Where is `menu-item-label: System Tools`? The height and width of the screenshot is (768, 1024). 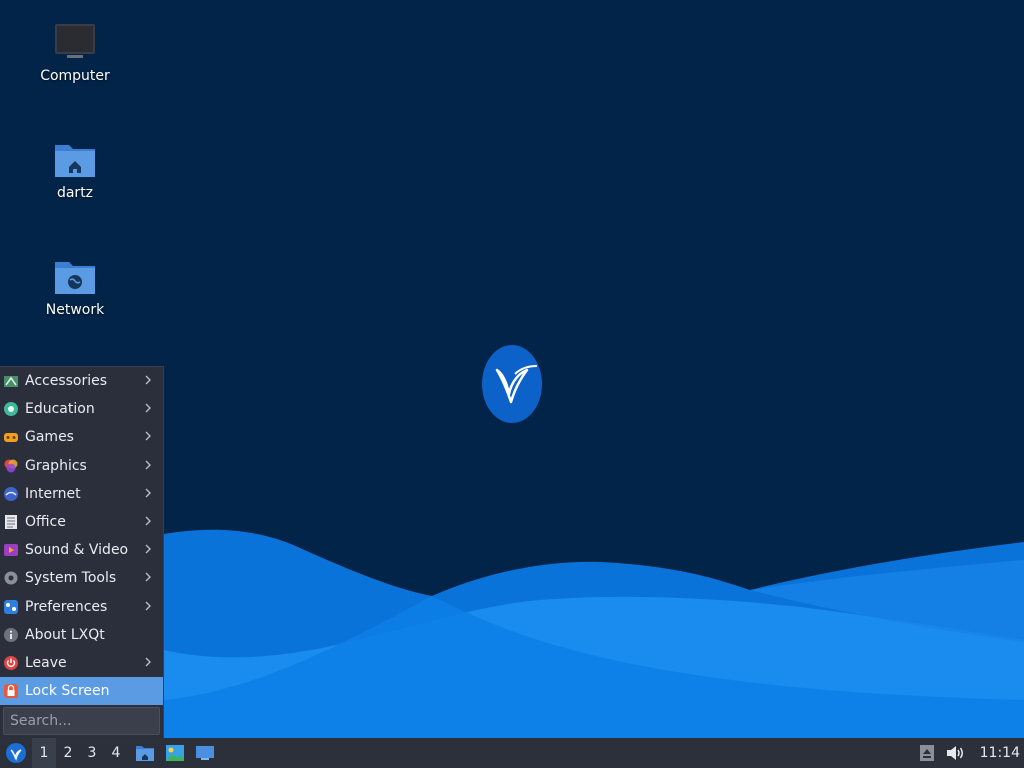 menu-item-label: System Tools is located at coordinates (71, 578).